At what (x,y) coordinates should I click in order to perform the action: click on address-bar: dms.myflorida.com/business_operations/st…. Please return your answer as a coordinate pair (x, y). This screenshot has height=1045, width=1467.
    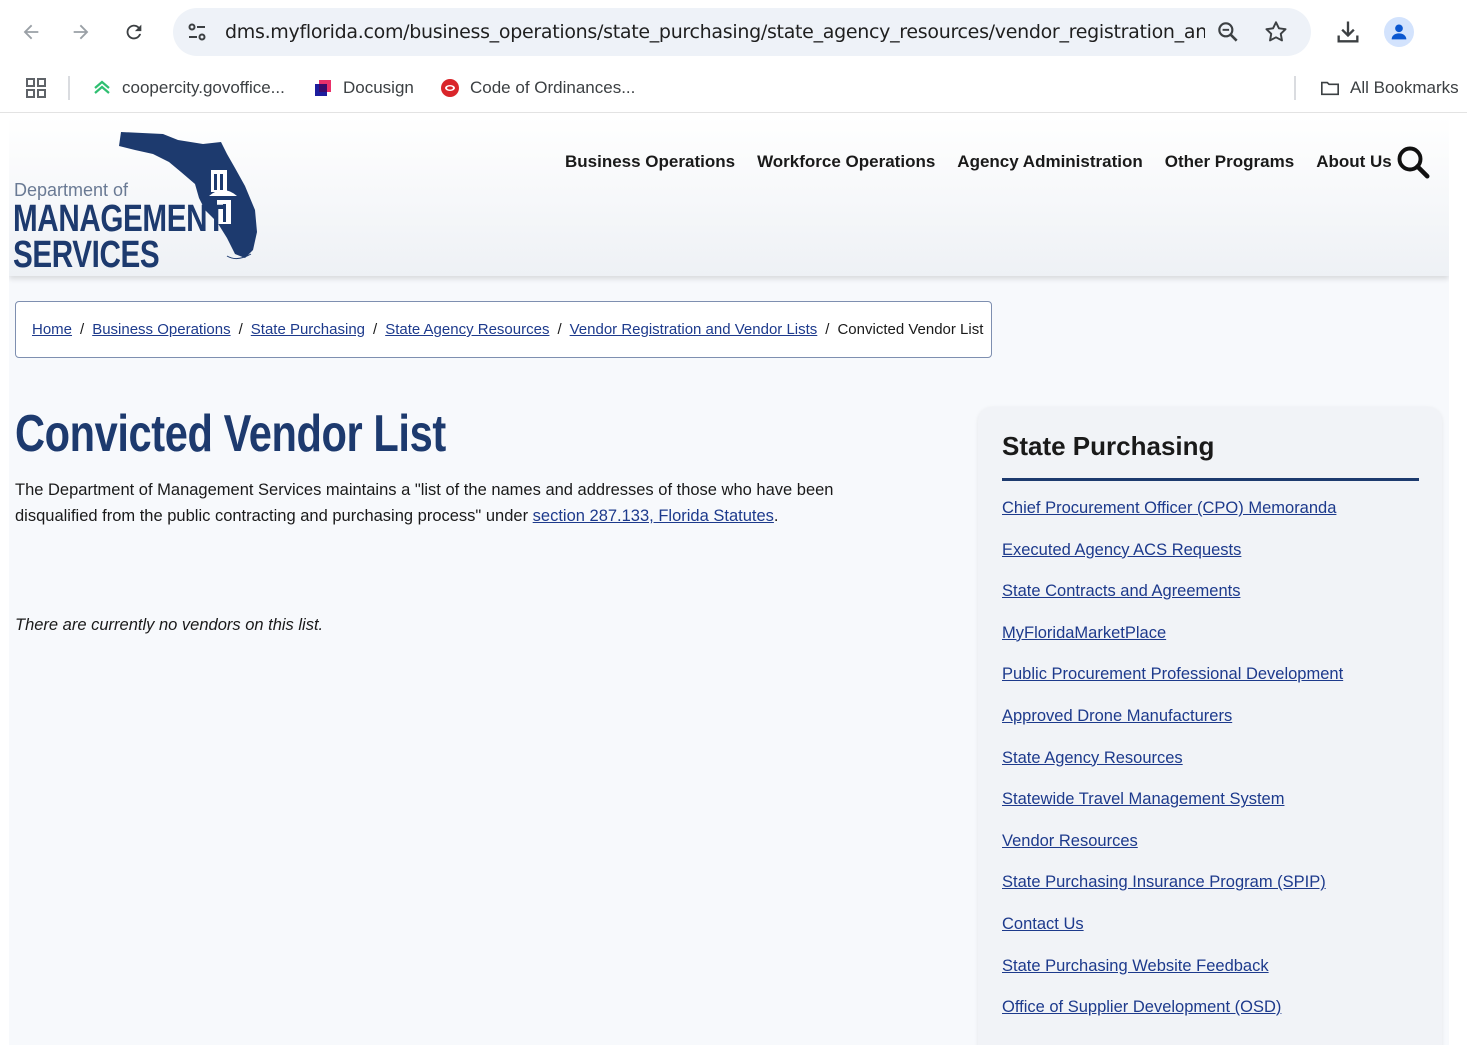
    Looking at the image, I should click on (742, 32).